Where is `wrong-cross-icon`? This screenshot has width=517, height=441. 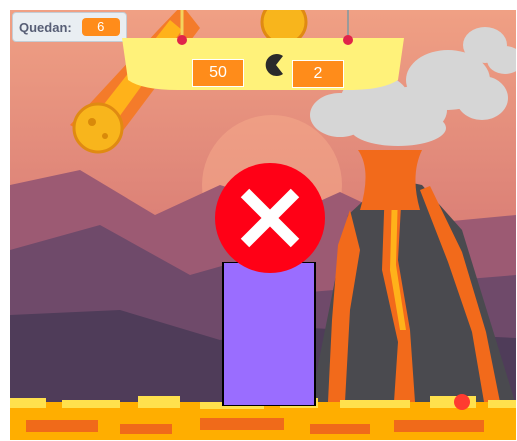
wrong-cross-icon is located at coordinates (270, 218).